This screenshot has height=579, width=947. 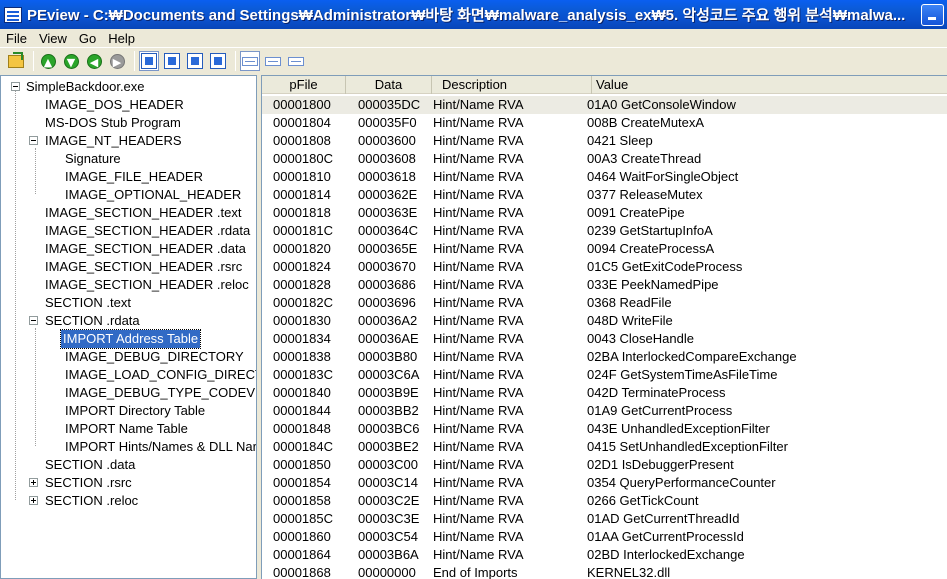 I want to click on tree-item-label: IMAGE_FILE_HEADER, so click(x=134, y=176).